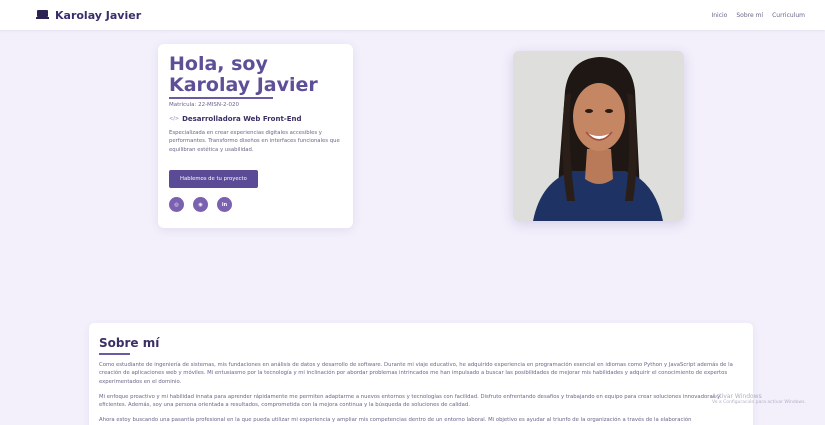  Describe the element at coordinates (255, 204) in the screenshot. I see `social-links: ◎ ◉ in` at that location.